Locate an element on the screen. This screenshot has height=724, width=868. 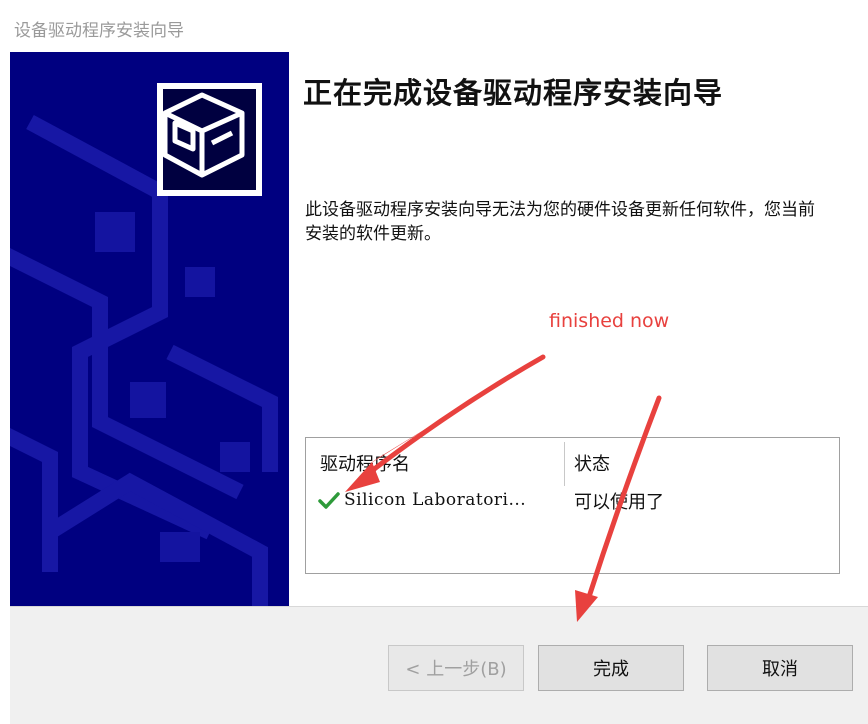
title-bar: 设备驱动程序安装向导 is located at coordinates (434, 26).